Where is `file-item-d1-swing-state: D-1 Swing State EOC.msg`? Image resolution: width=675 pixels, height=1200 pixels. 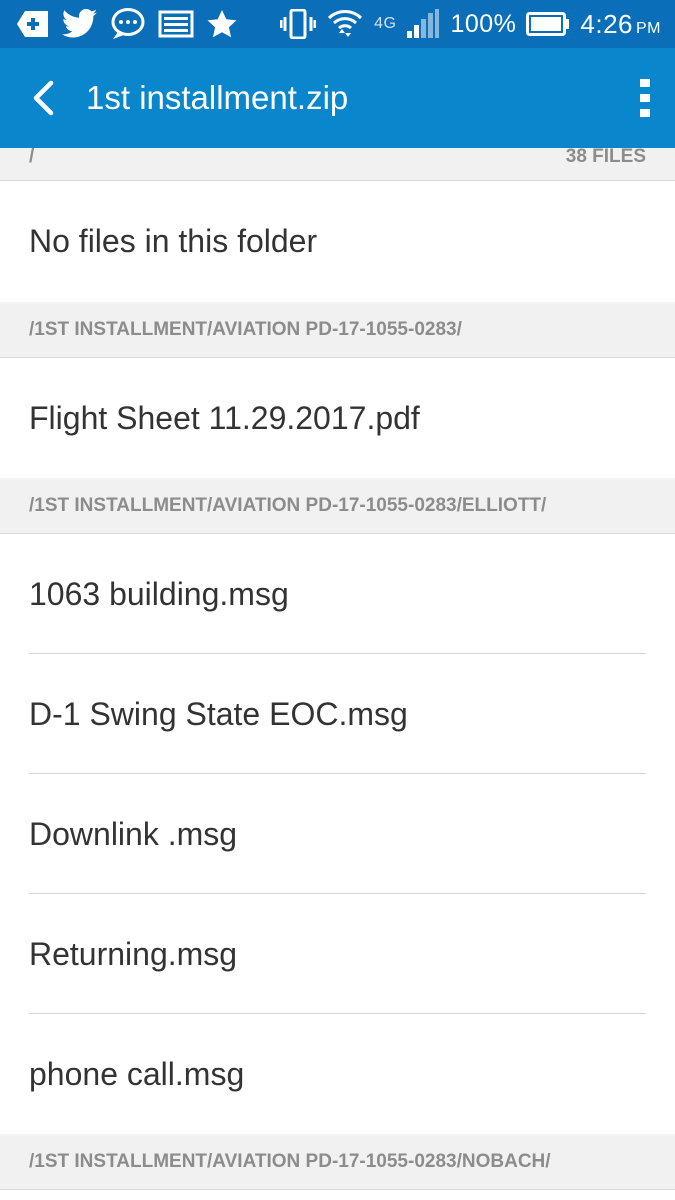
file-item-d1-swing-state: D-1 Swing State EOC.msg is located at coordinates (337, 714).